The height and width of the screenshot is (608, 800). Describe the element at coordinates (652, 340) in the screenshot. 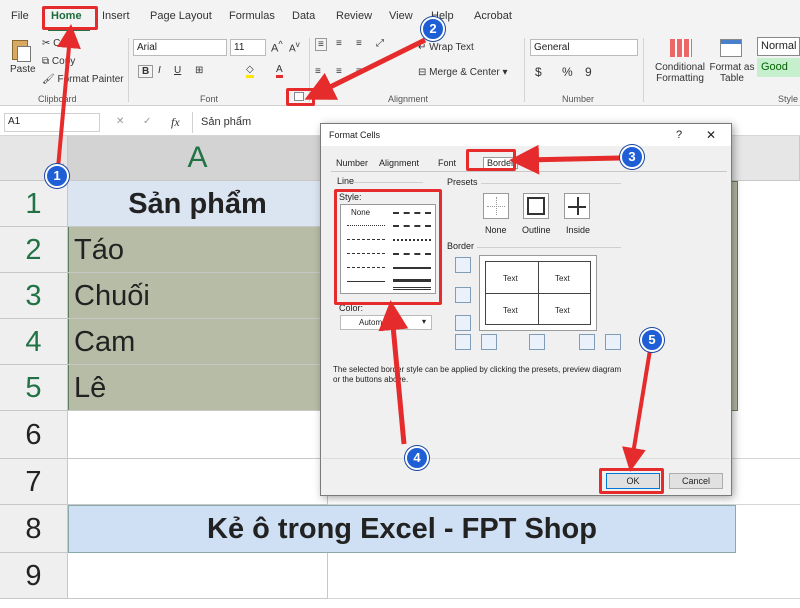

I see `step-marker-5: 5` at that location.